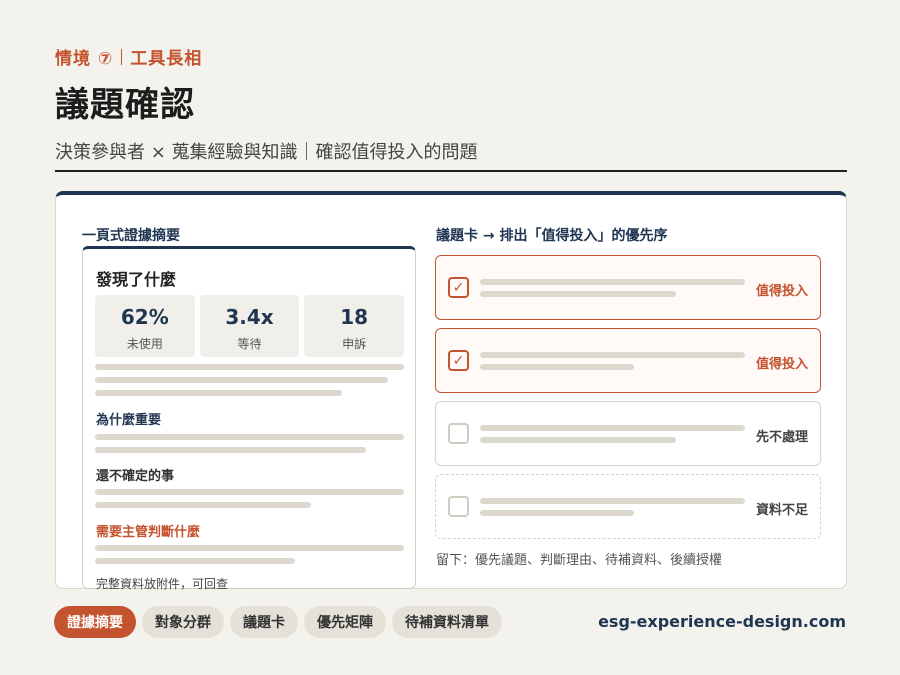 This screenshot has width=900, height=675. What do you see at coordinates (122, 56) in the screenshot?
I see `kicker-divider` at bounding box center [122, 56].